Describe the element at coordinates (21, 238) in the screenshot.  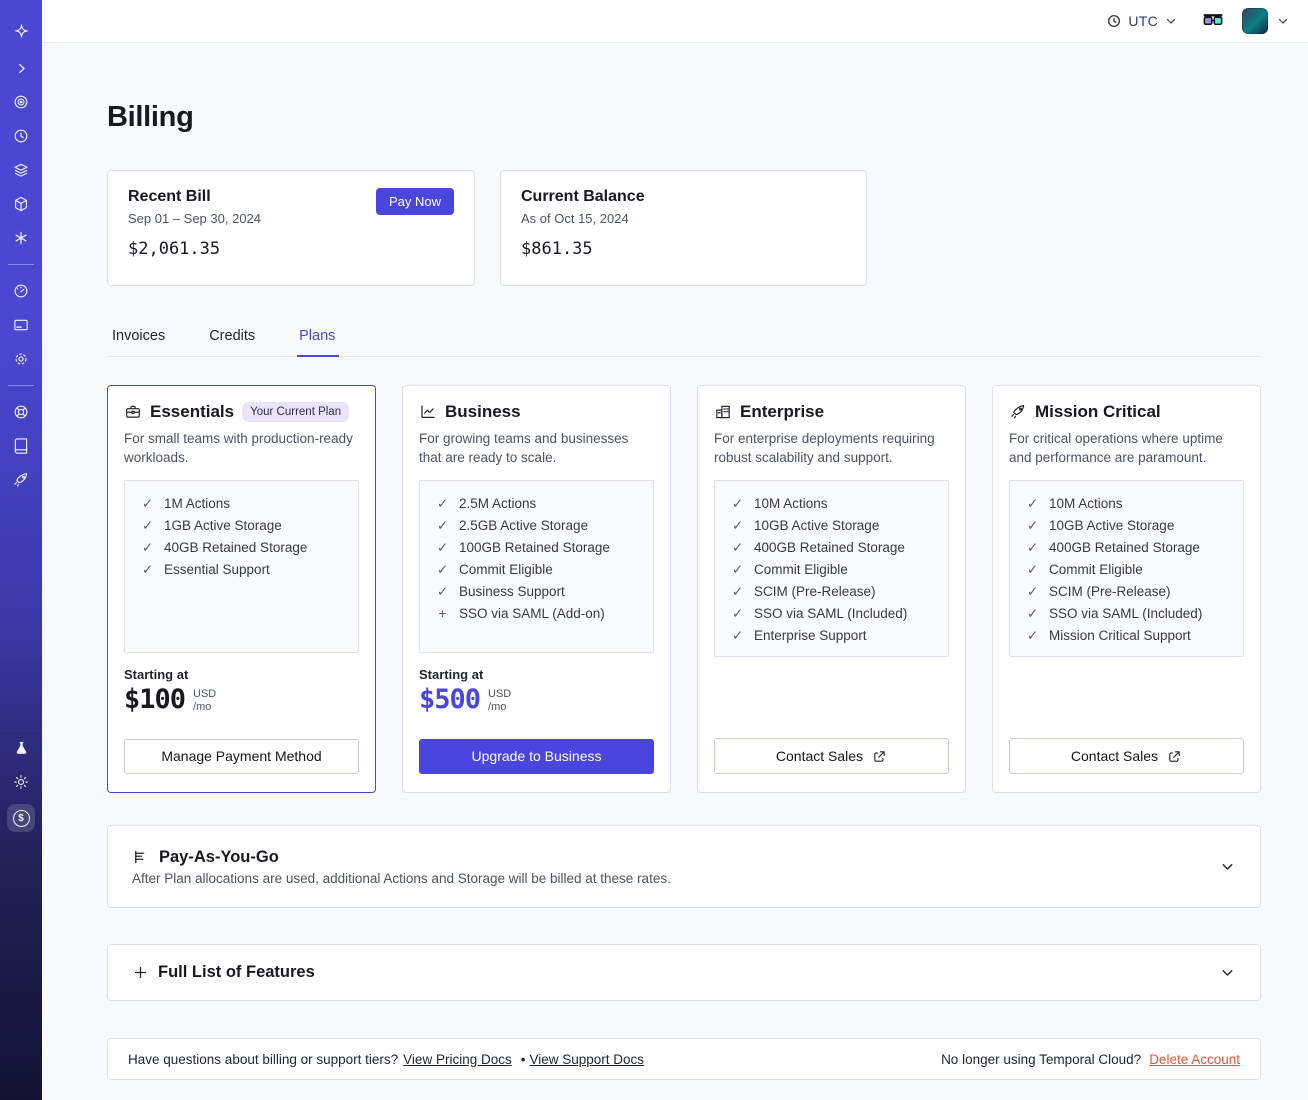
I see `nexus-asterisk-icon` at that location.